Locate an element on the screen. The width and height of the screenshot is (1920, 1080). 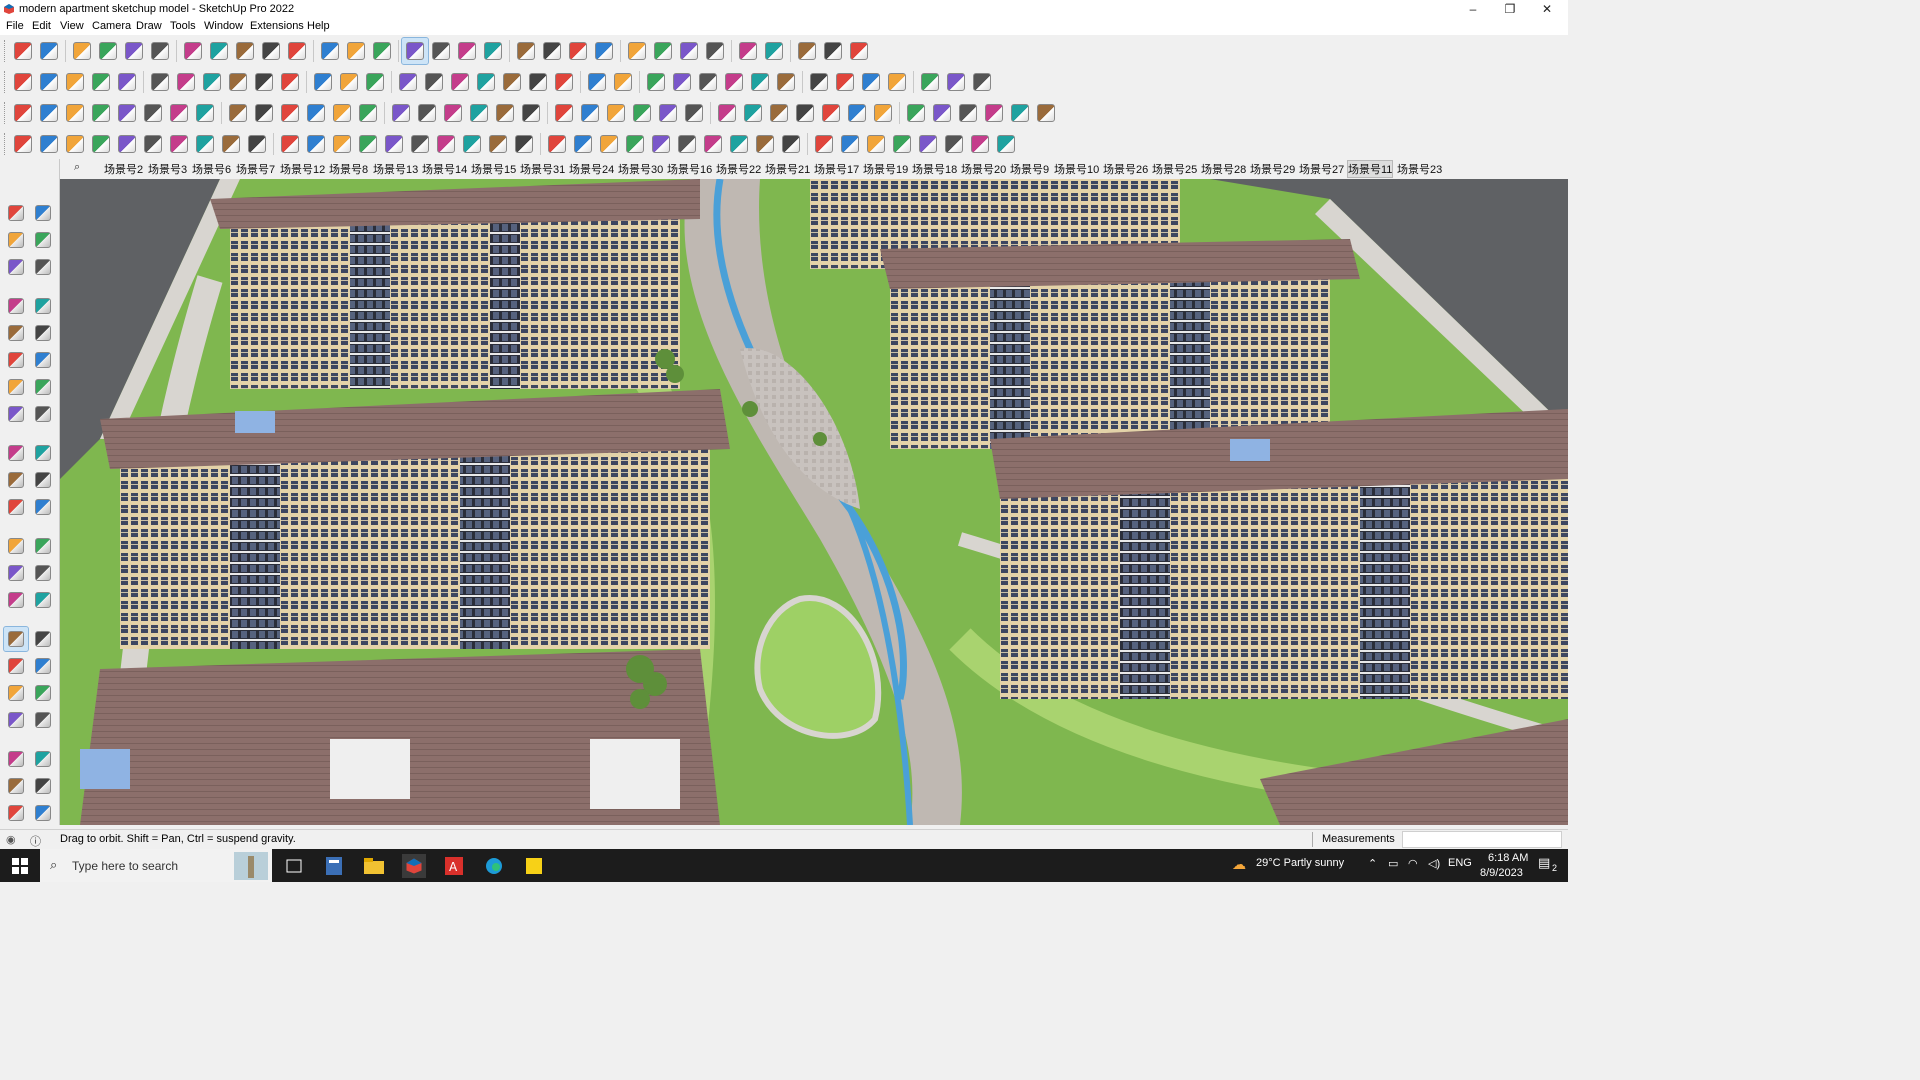
bezier-button is located at coordinates (819, 82).